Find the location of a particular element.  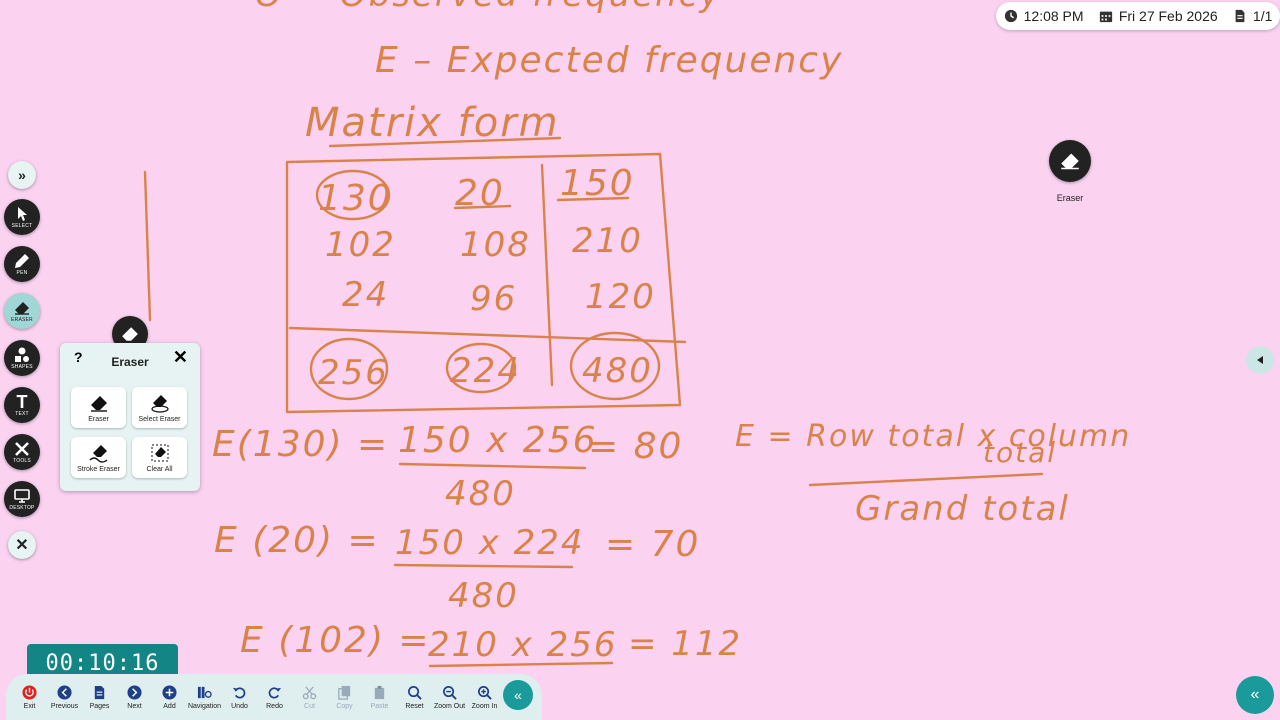

date-segment: Fri 27 Feb 2026 is located at coordinates (1158, 16).